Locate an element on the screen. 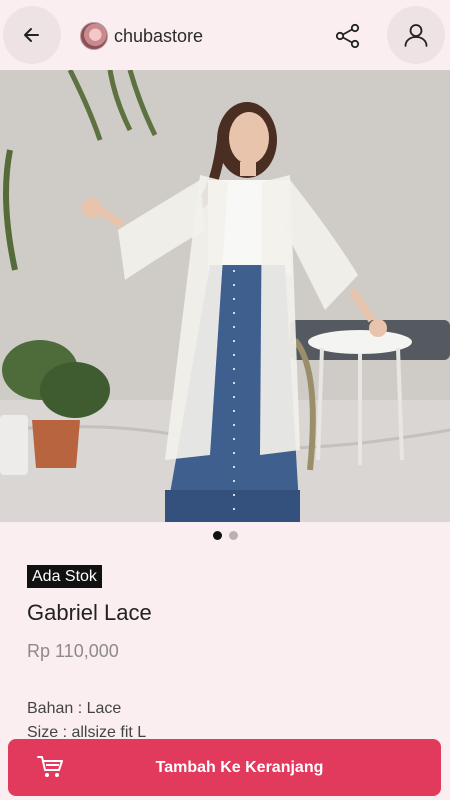  share-icon is located at coordinates (347, 36).